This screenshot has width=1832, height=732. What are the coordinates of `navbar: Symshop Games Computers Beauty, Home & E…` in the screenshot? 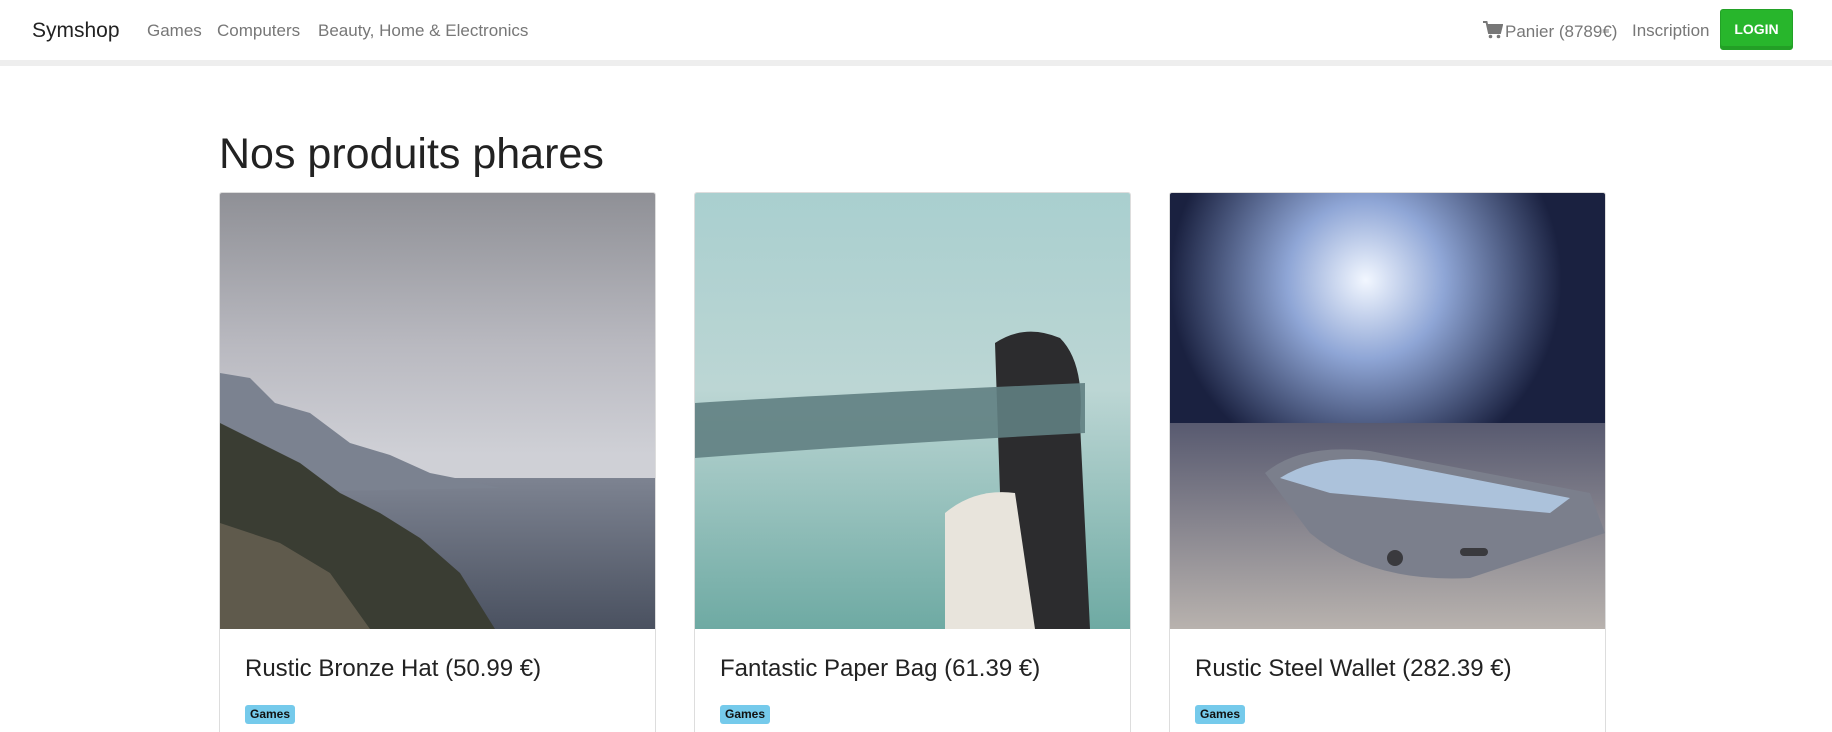 It's located at (916, 33).